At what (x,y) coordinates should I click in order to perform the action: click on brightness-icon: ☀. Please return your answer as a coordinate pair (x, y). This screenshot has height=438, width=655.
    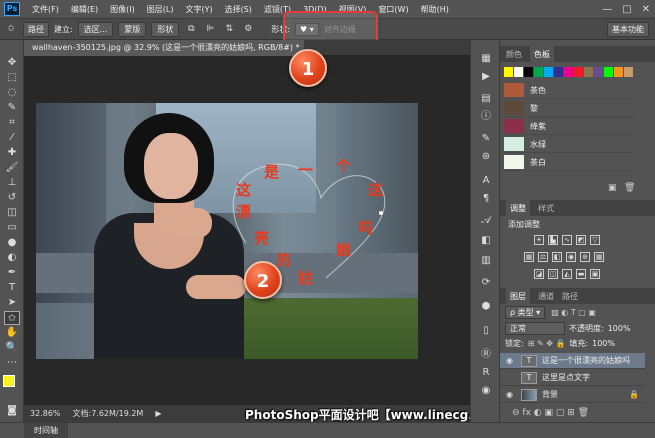
    Looking at the image, I should click on (539, 240).